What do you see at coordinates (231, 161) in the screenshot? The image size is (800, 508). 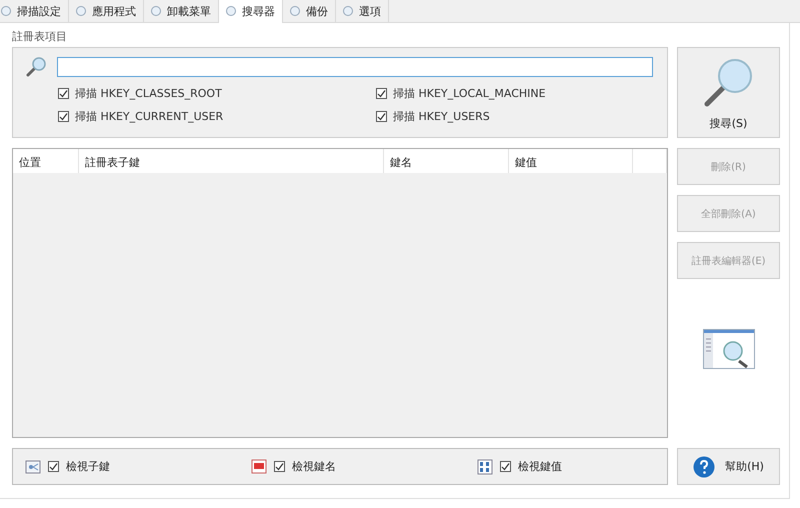 I see `column-header: 註冊表子鍵` at bounding box center [231, 161].